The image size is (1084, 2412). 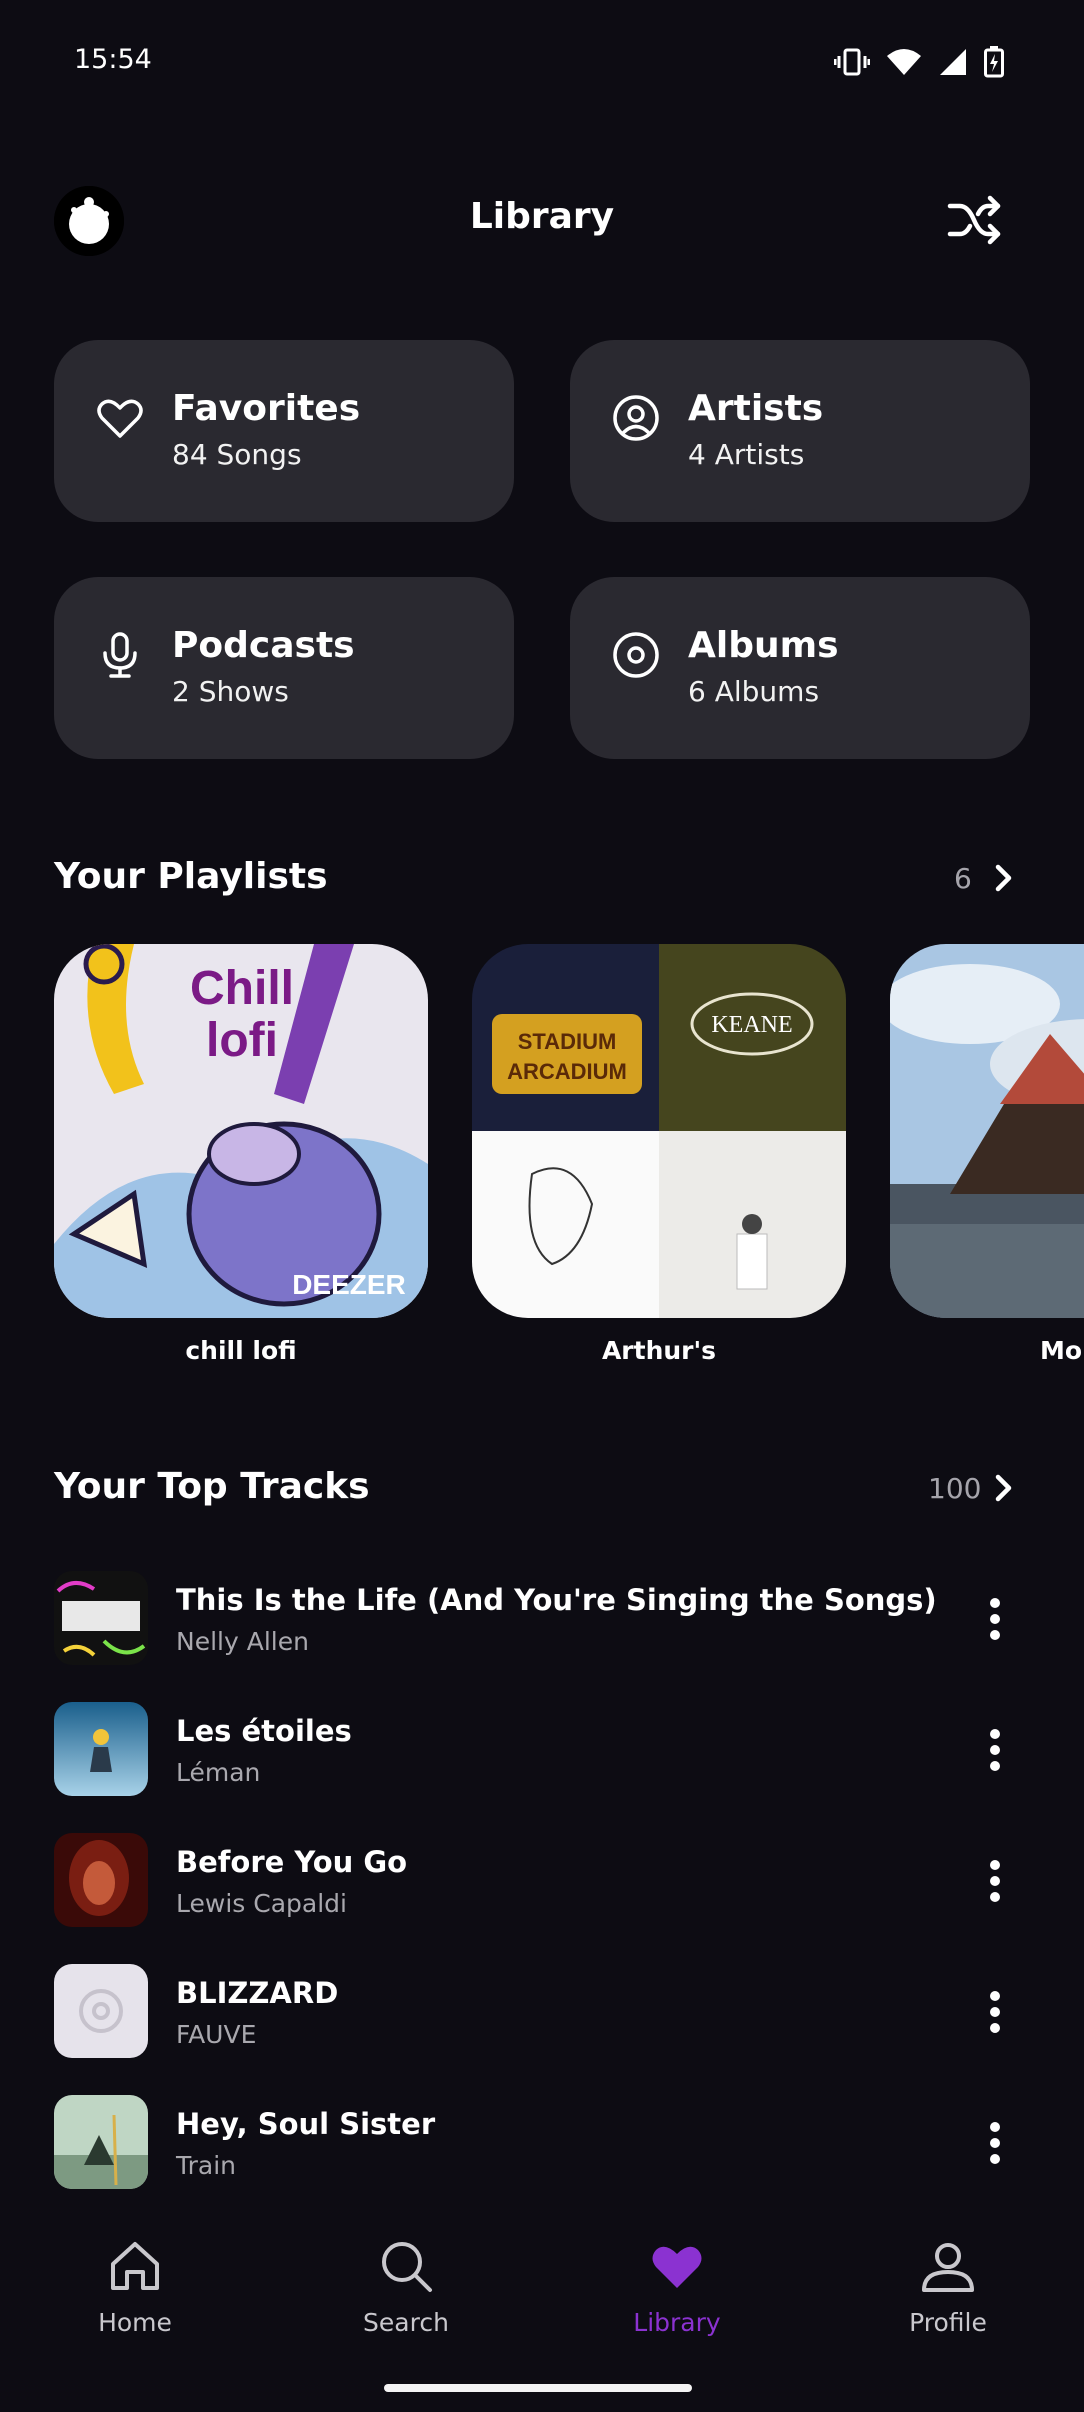 I want to click on playlists-section-title: Your Playlists, so click(x=191, y=876).